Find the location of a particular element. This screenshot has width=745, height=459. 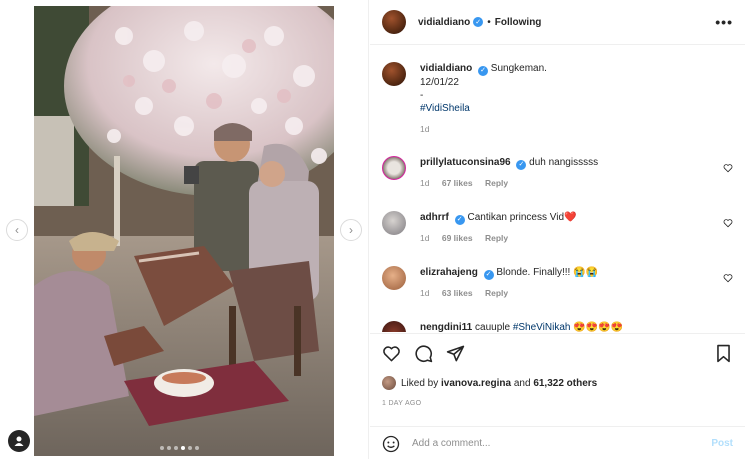

comment-icon is located at coordinates (423, 353).